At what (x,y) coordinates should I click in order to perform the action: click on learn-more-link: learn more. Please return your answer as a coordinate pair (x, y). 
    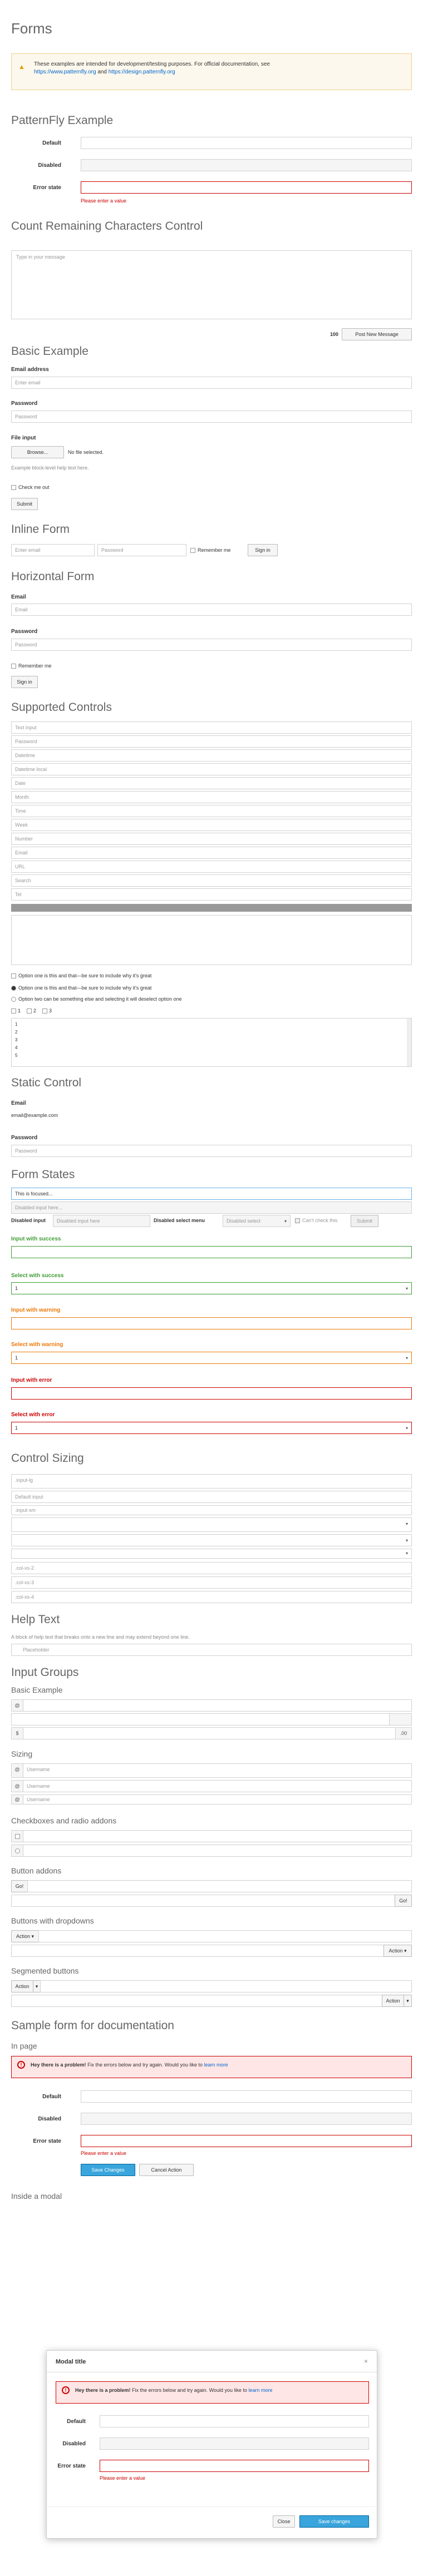
    Looking at the image, I should click on (216, 2065).